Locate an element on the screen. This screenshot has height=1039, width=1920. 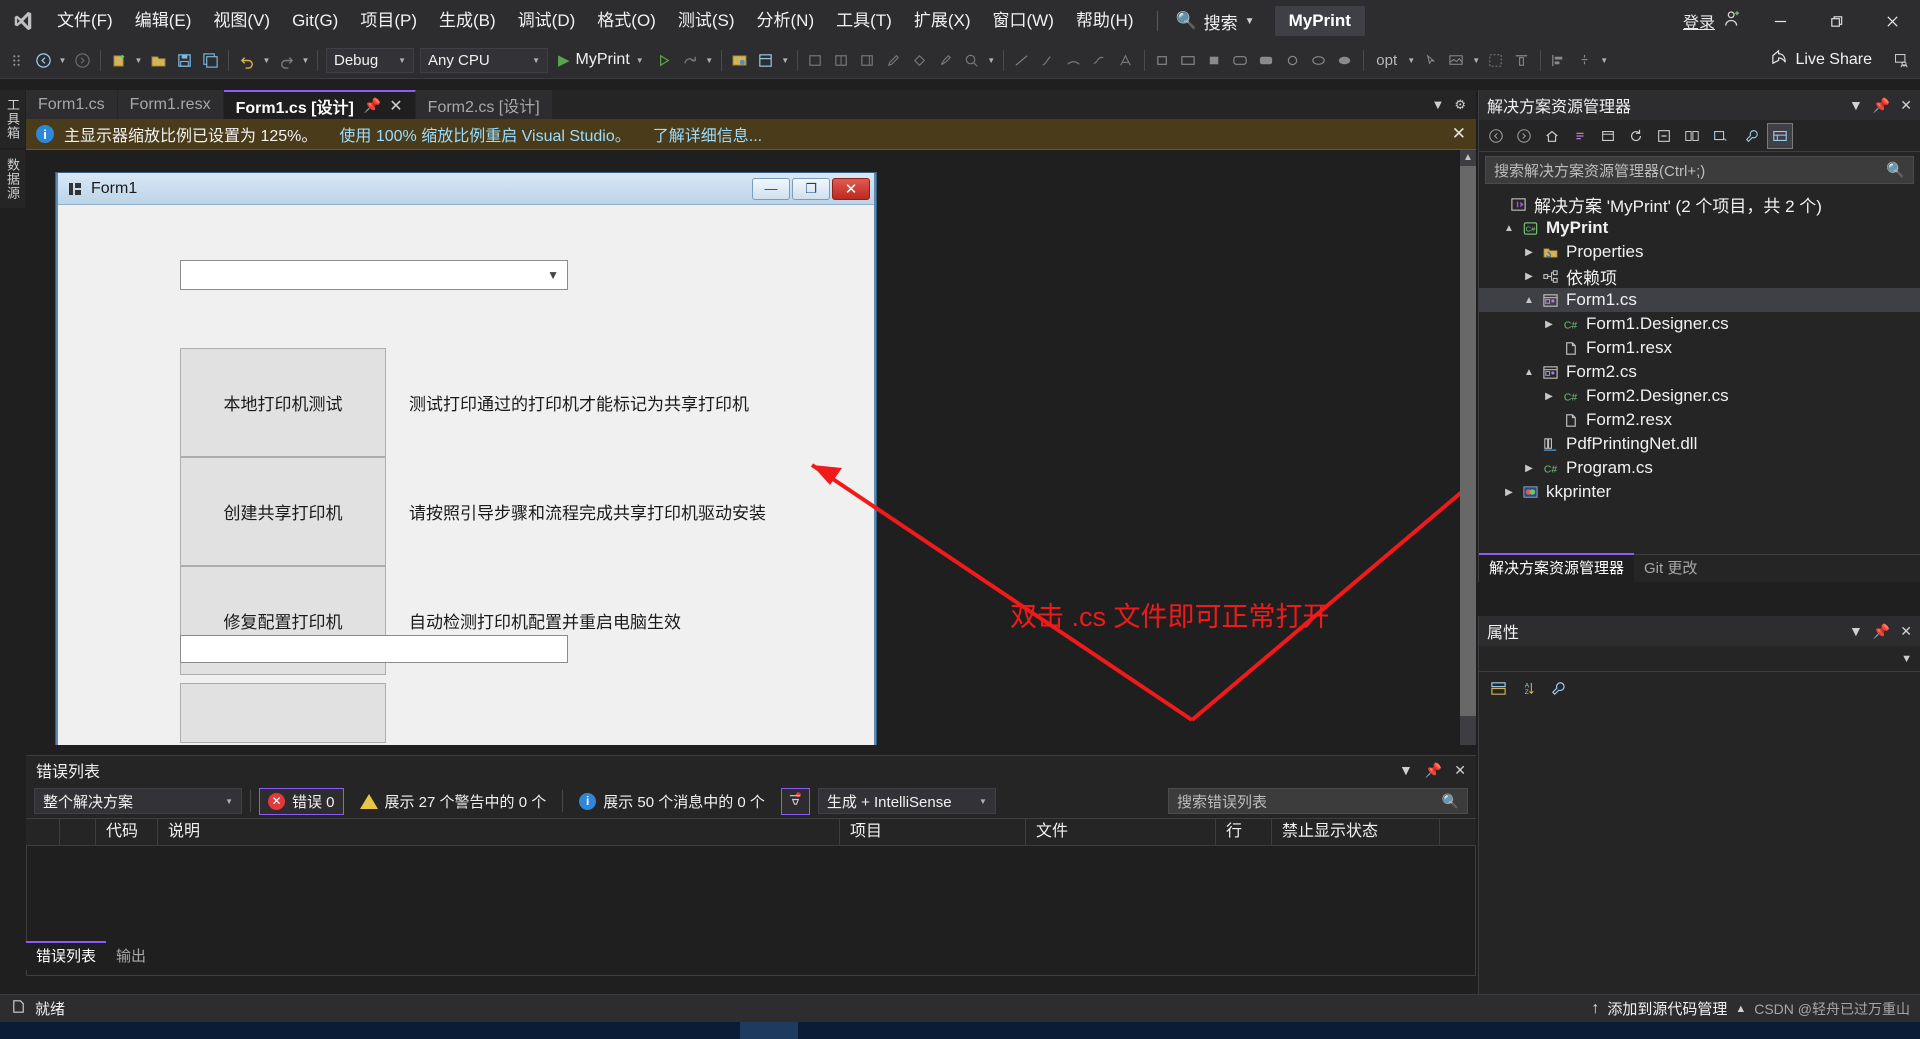
redo-icon is located at coordinates (286, 60).